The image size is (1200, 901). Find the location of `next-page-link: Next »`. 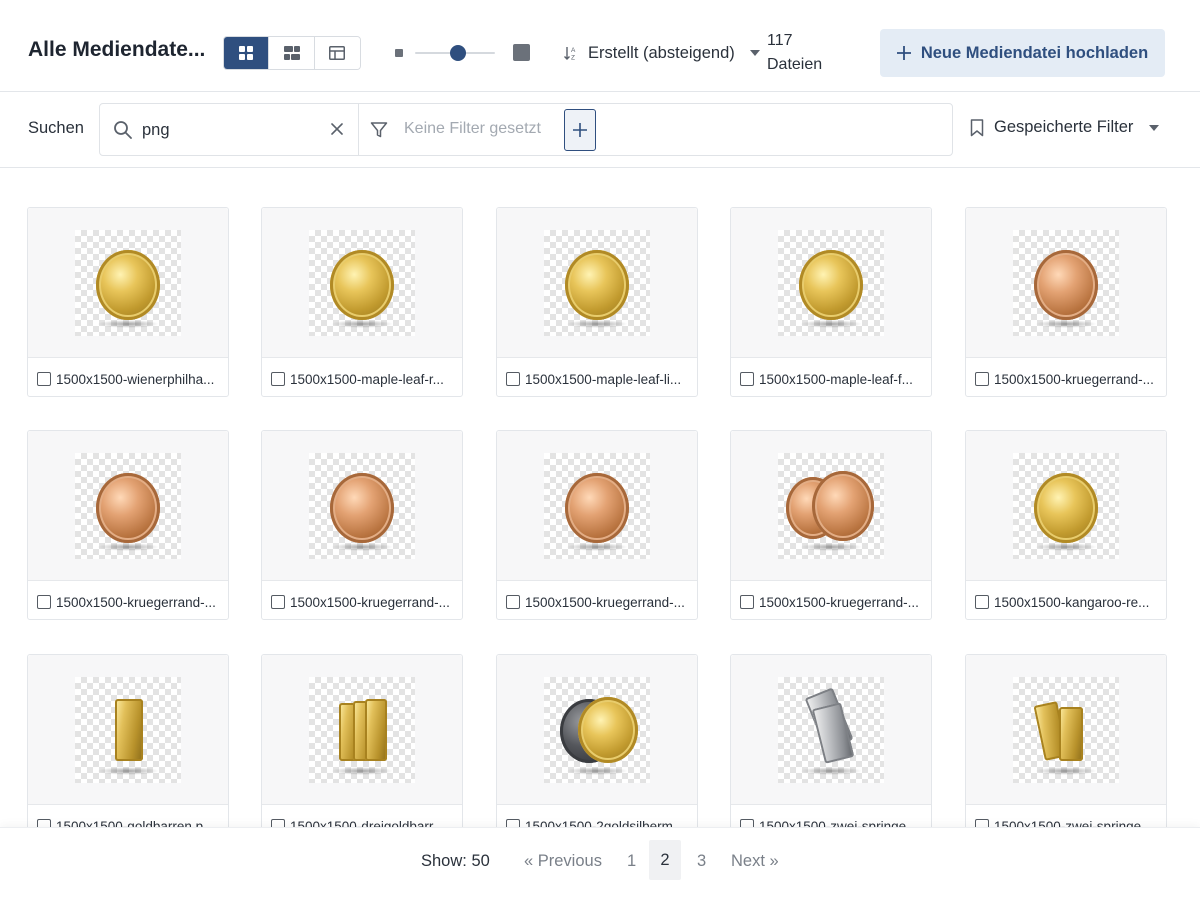

next-page-link: Next » is located at coordinates (755, 861).